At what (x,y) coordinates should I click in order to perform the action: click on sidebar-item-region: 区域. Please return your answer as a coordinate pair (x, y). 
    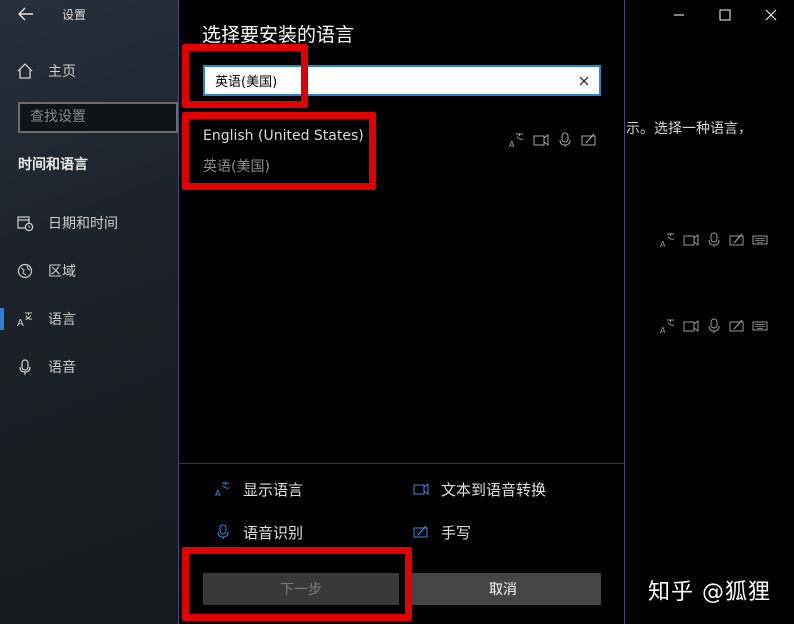
    Looking at the image, I should click on (46, 271).